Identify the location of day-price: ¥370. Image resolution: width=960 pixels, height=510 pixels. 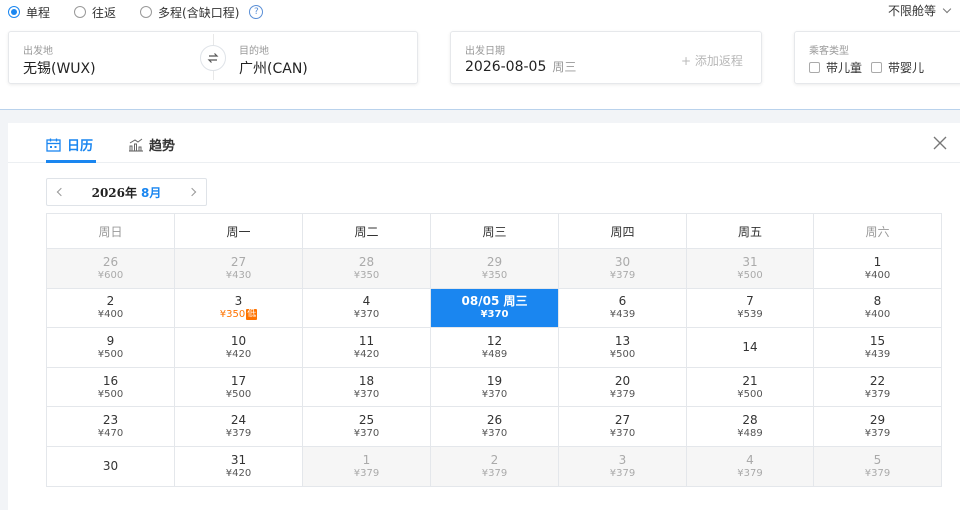
(366, 434).